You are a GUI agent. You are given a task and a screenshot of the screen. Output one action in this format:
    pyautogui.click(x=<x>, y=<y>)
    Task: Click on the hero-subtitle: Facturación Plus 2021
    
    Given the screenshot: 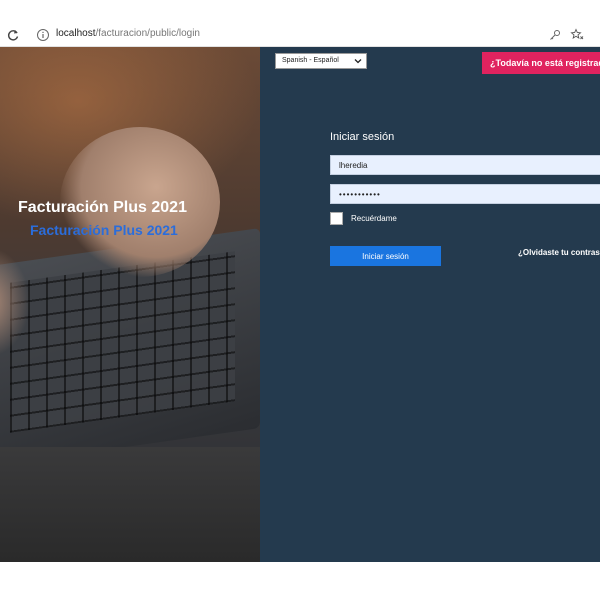 What is the action you would take?
    pyautogui.click(x=104, y=230)
    